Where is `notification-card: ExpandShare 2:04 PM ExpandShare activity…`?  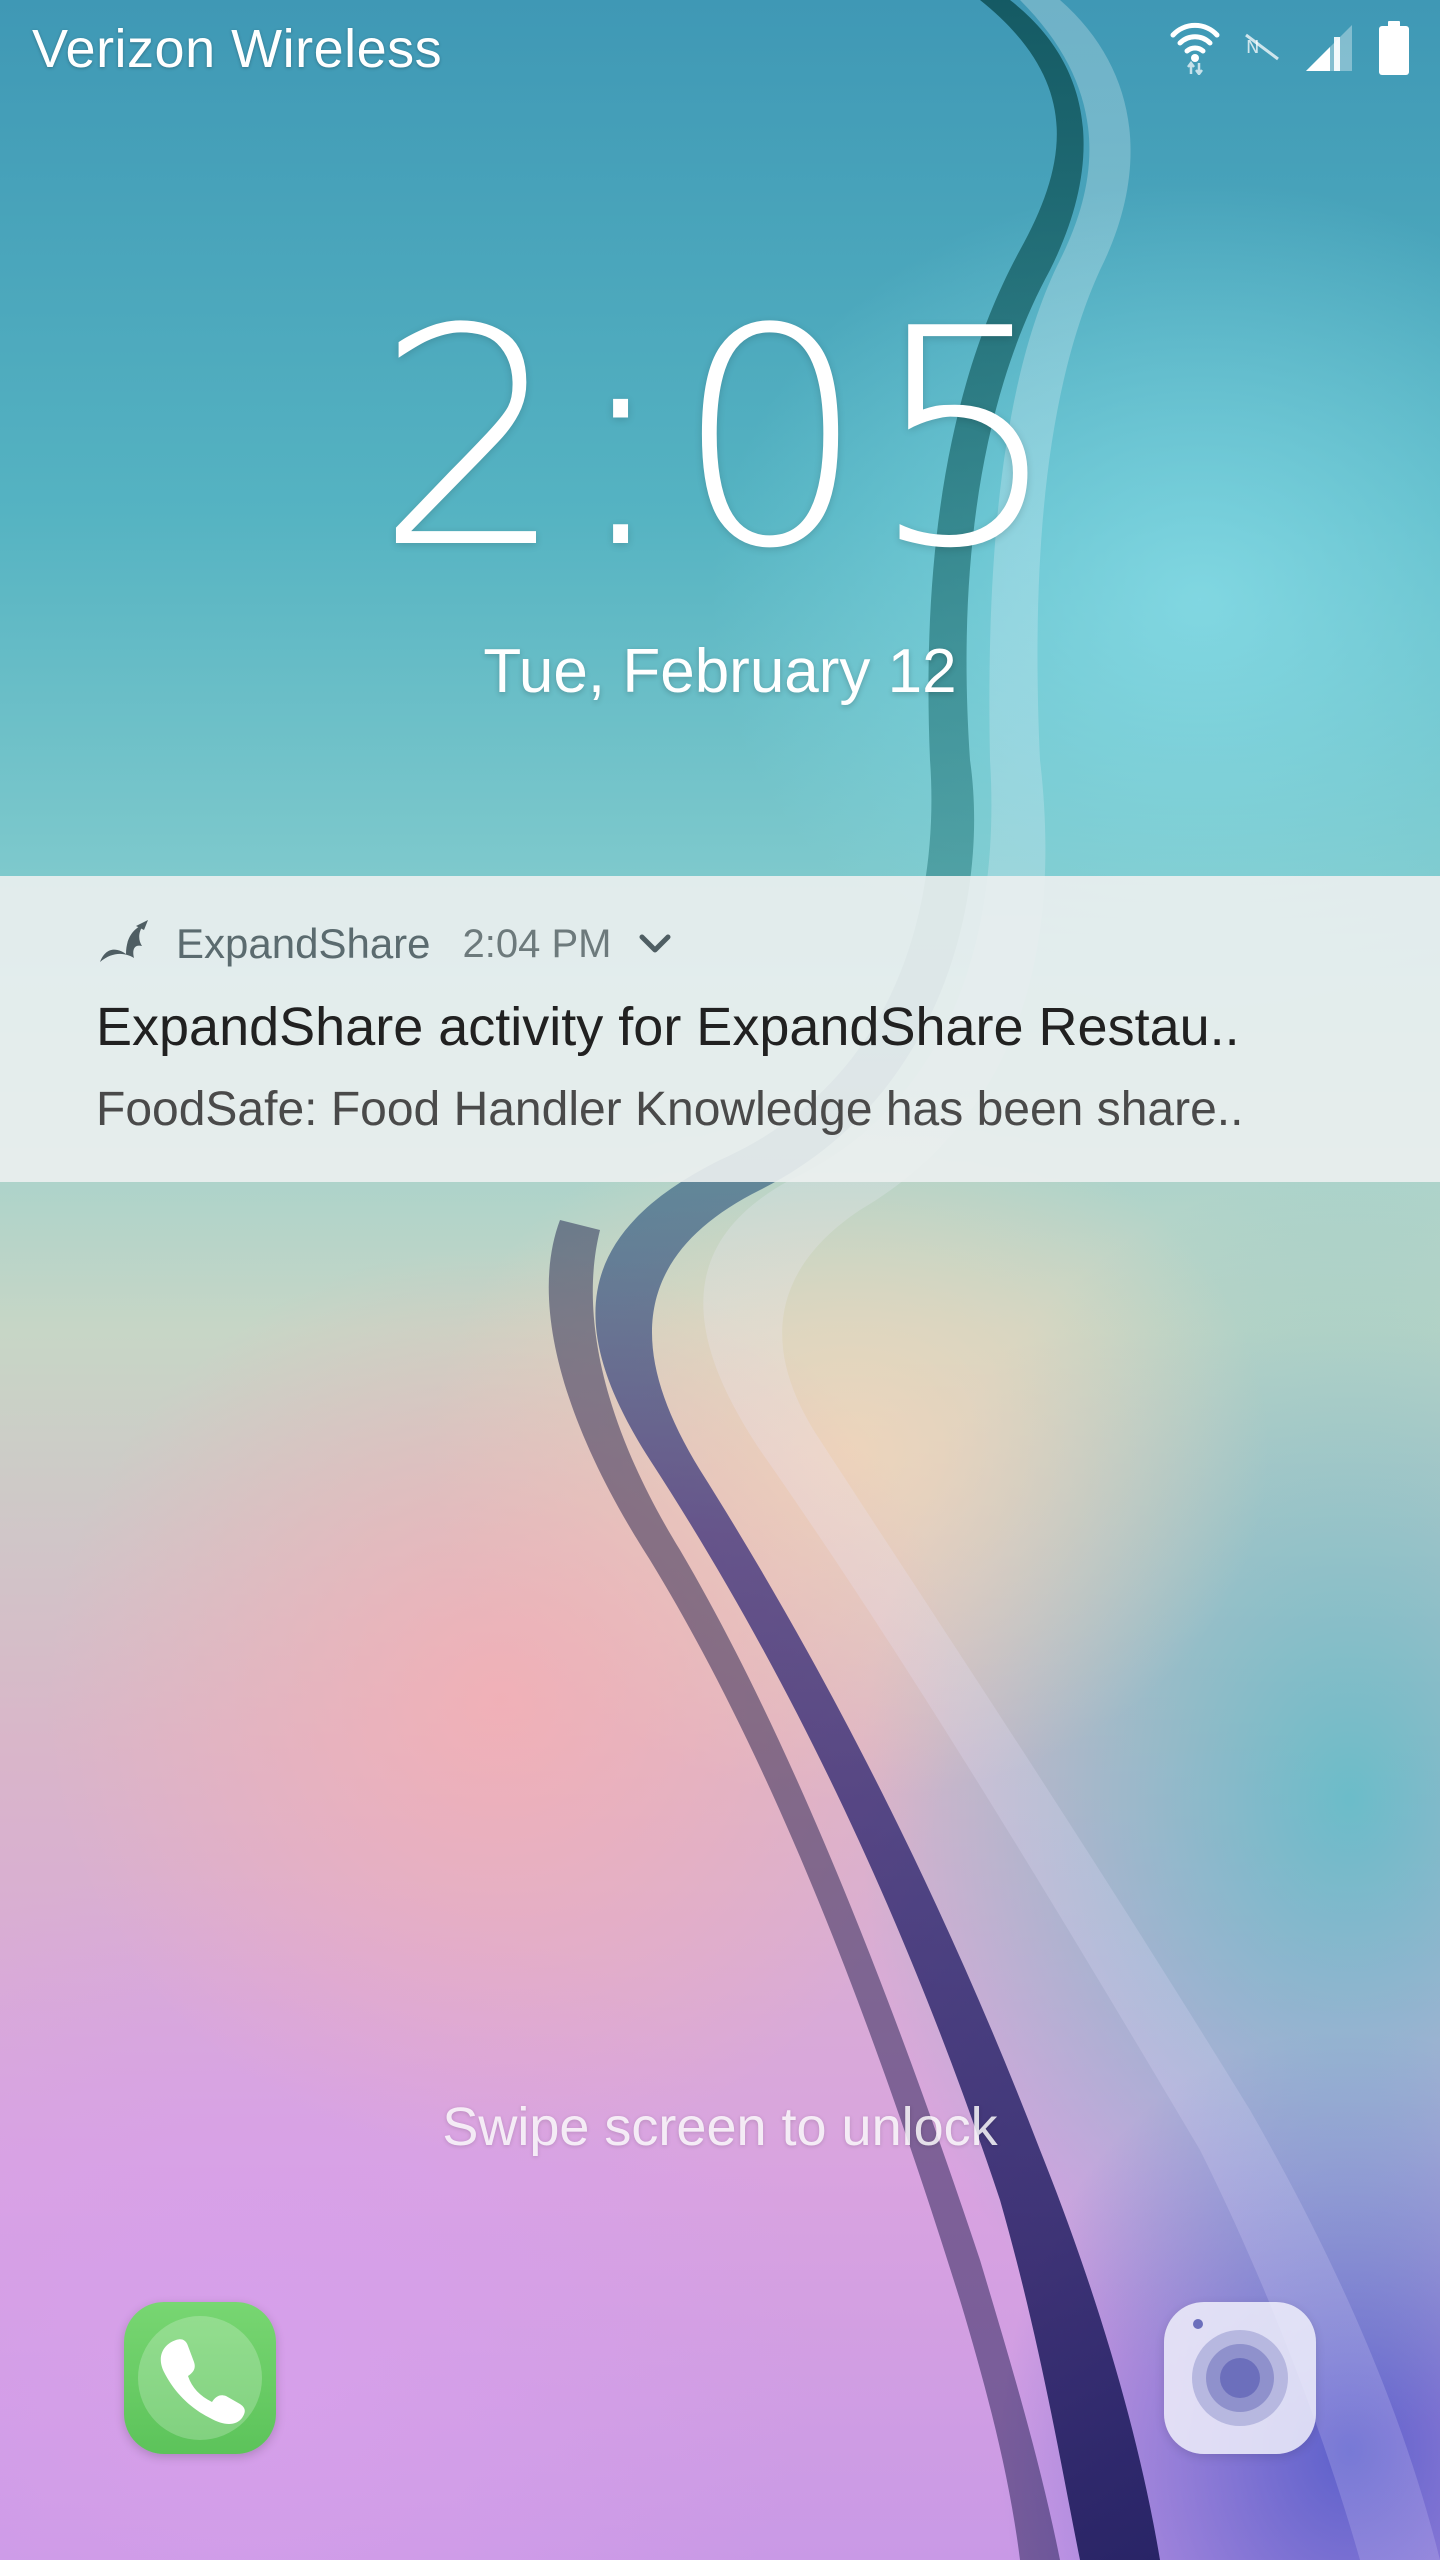
notification-card: ExpandShare 2:04 PM ExpandShare activity… is located at coordinates (720, 1029).